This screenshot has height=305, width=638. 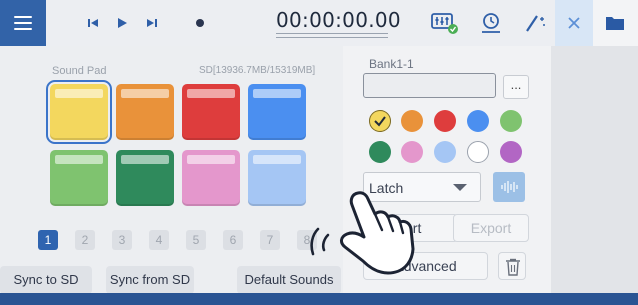 I want to click on page-button: 3, so click(x=122, y=240).